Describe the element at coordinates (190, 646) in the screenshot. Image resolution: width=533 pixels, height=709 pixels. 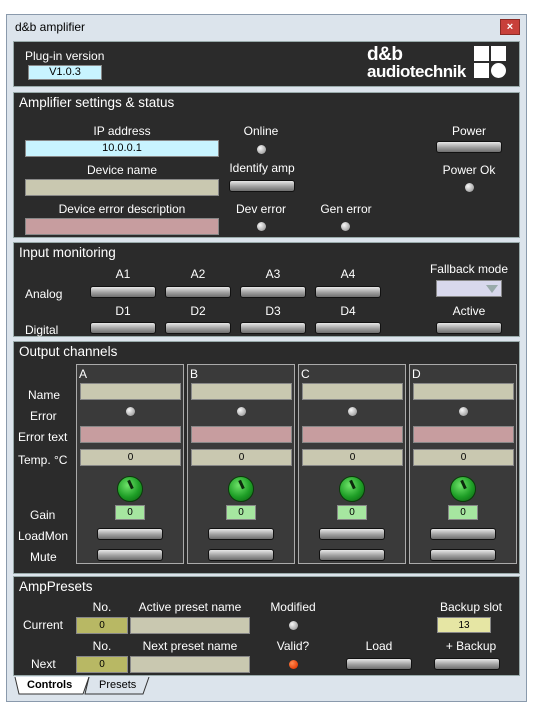
I see `next-preset-name-label: Next preset name` at that location.